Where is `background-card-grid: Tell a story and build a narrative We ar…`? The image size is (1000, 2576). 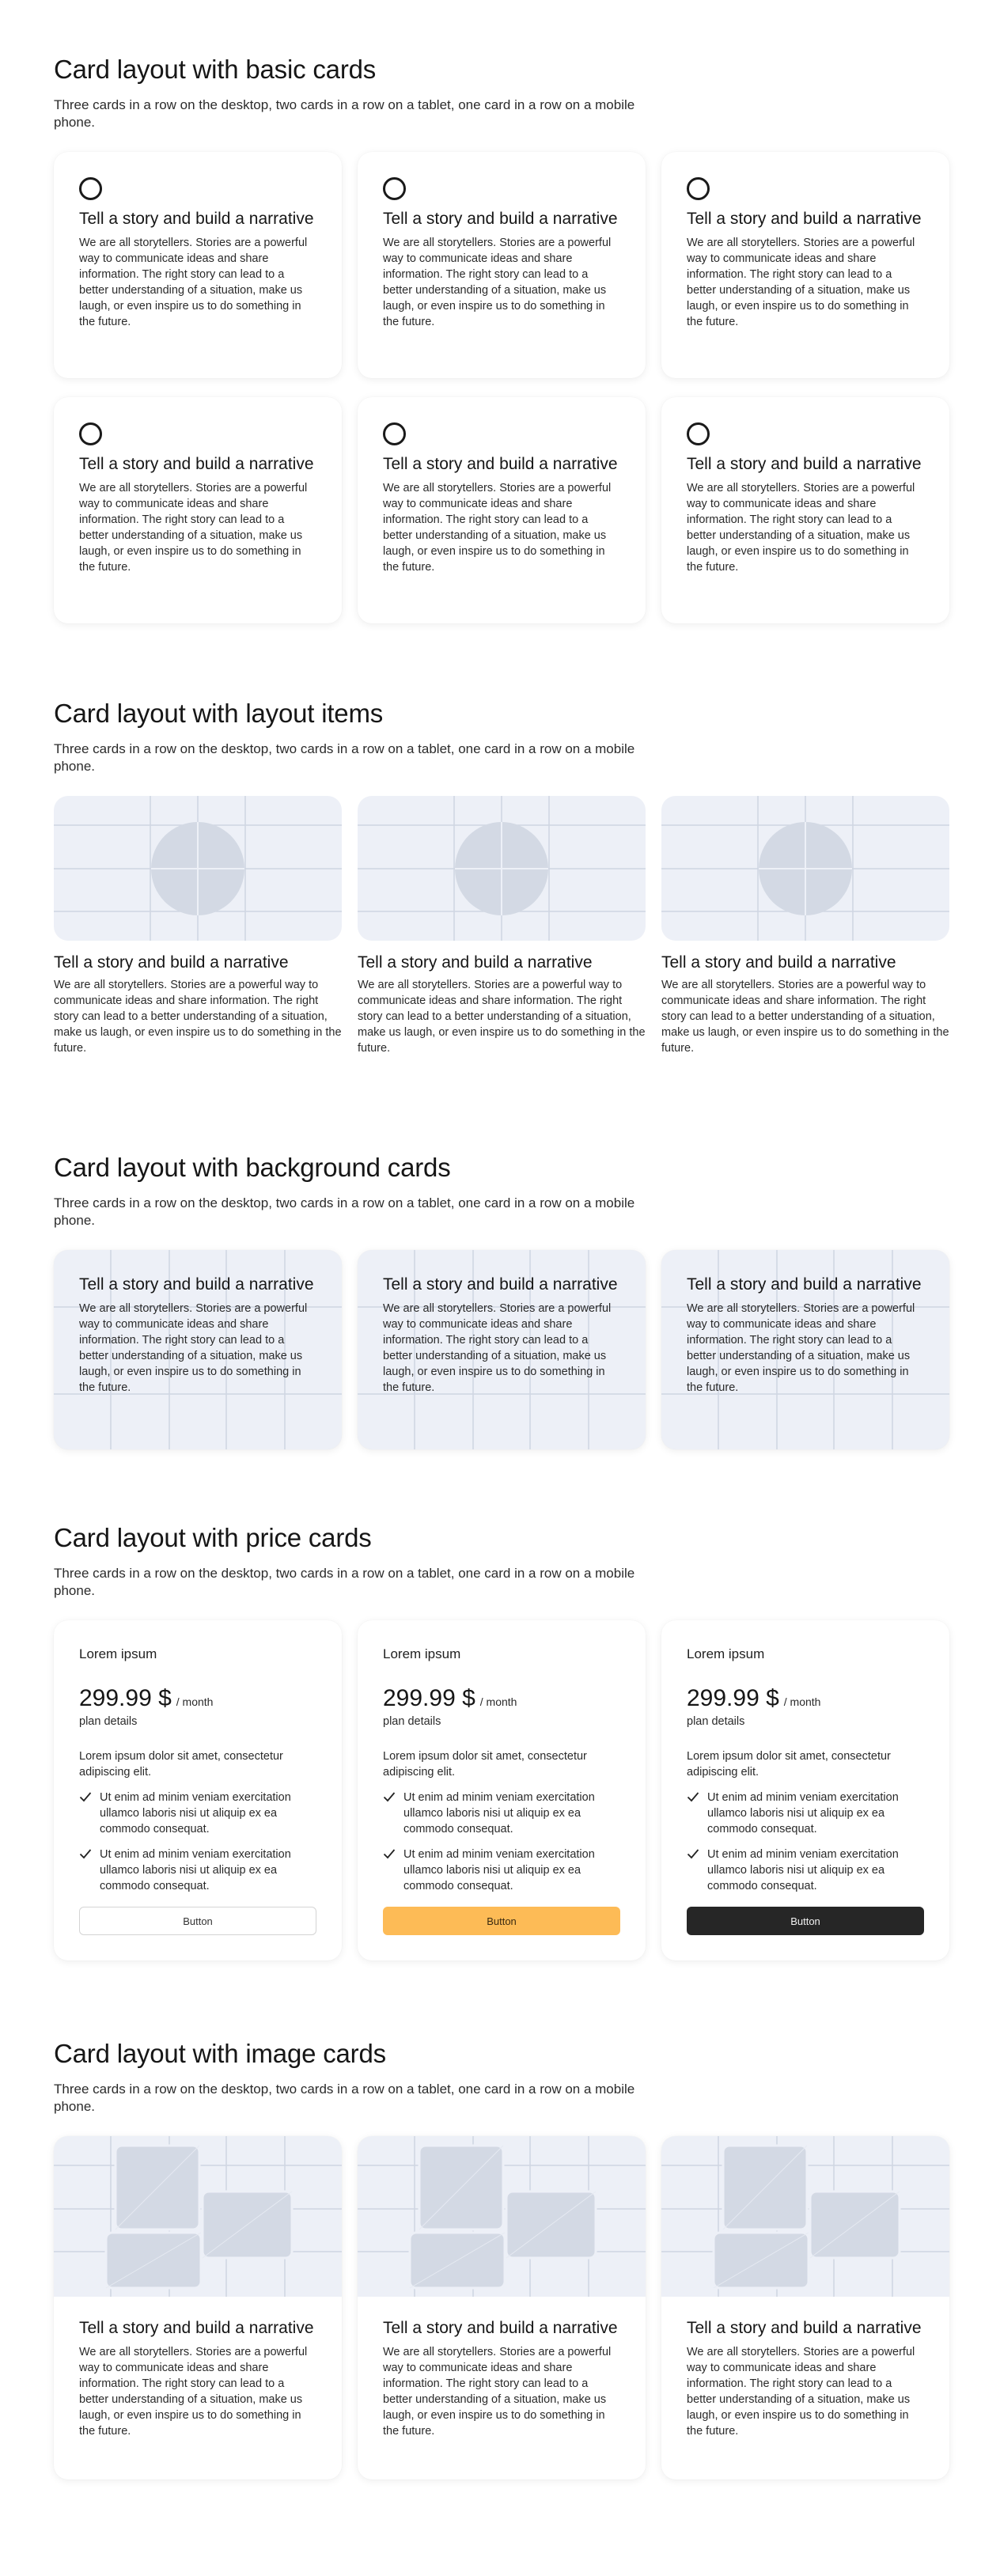 background-card-grid: Tell a story and build a narrative We ar… is located at coordinates (501, 1349).